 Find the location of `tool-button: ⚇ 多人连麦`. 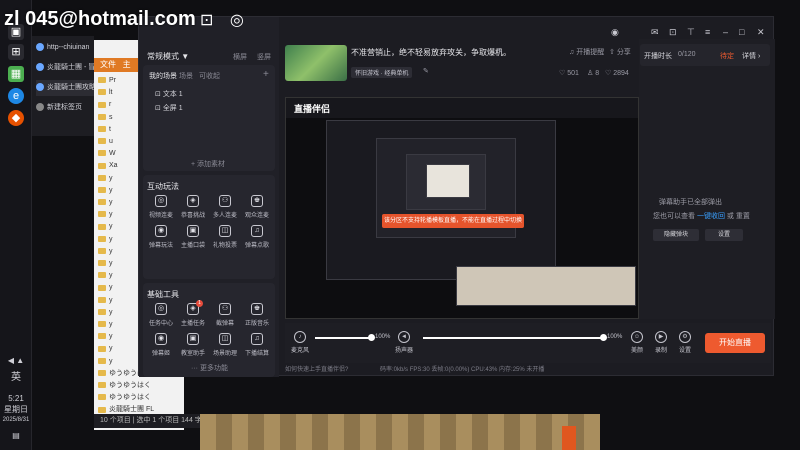

tool-button: ⚇ 多人连麦 is located at coordinates (225, 207).